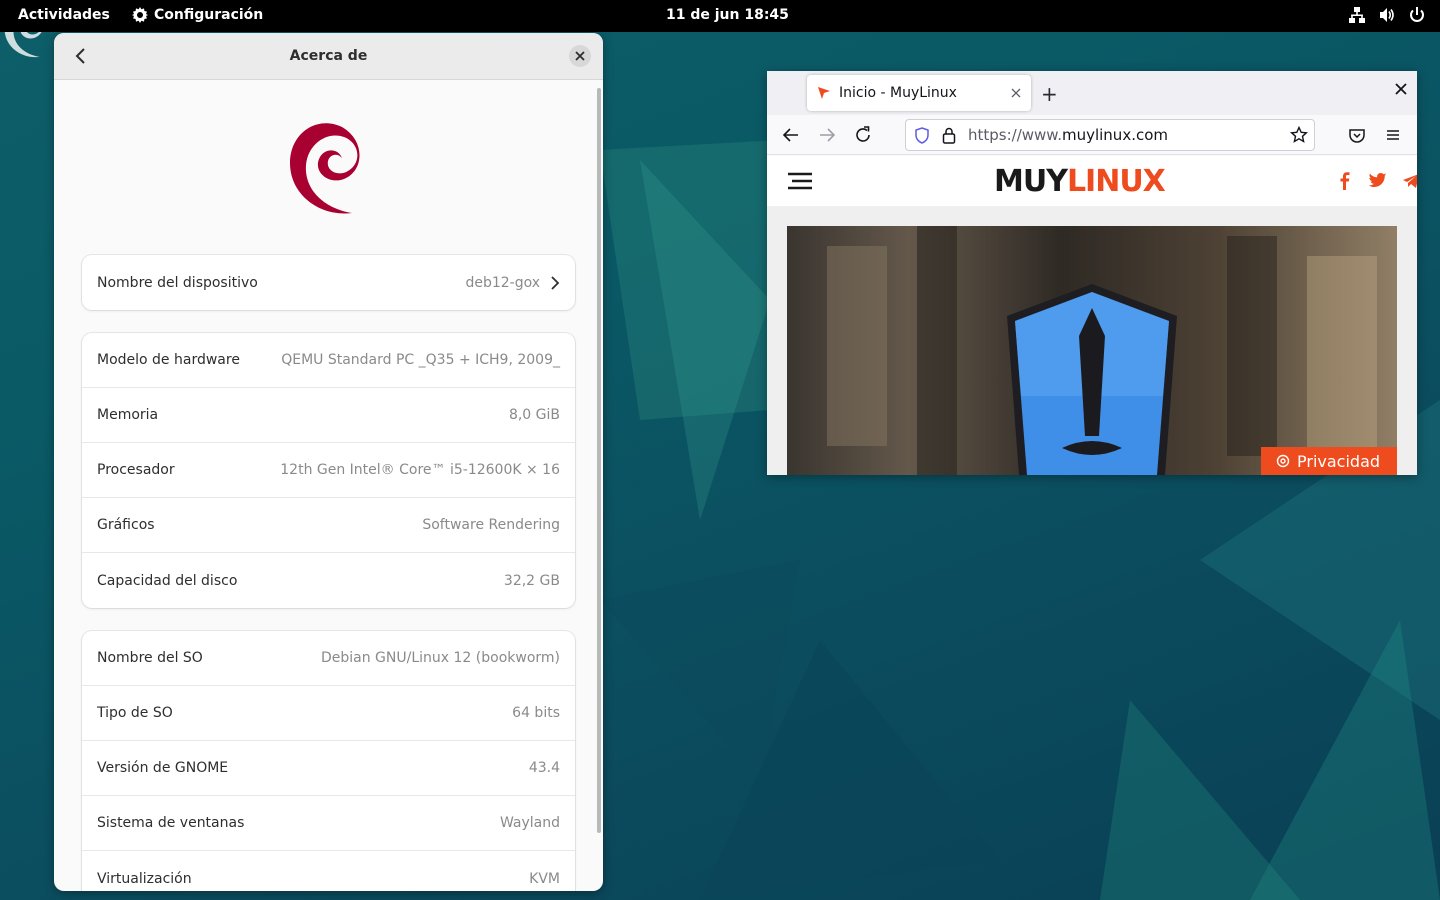 This screenshot has width=1440, height=900. What do you see at coordinates (922, 135) in the screenshot?
I see `shield-icon` at bounding box center [922, 135].